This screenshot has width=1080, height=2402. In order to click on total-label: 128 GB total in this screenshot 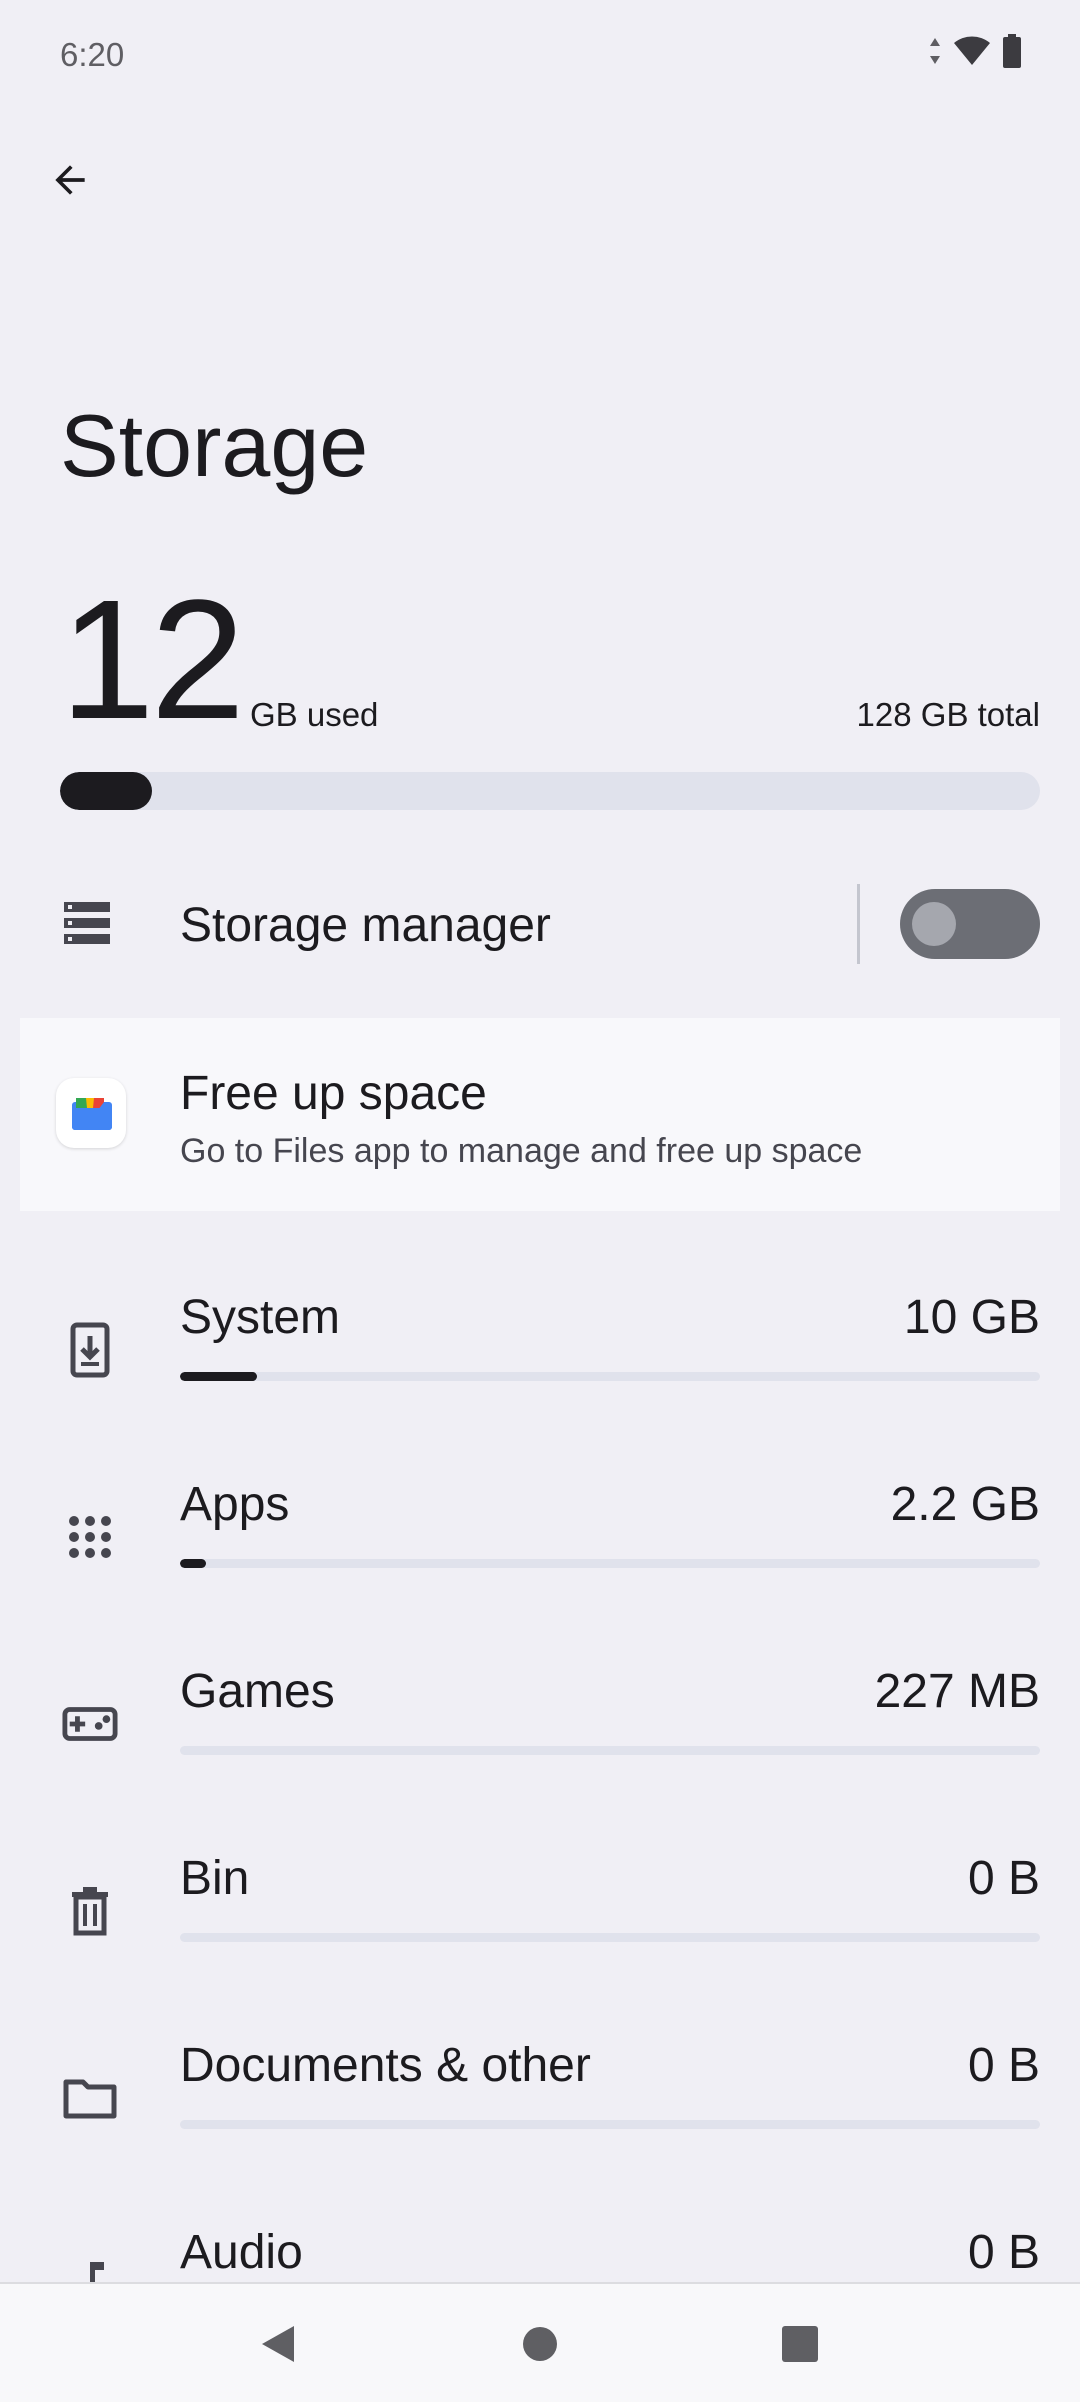, I will do `click(948, 714)`.